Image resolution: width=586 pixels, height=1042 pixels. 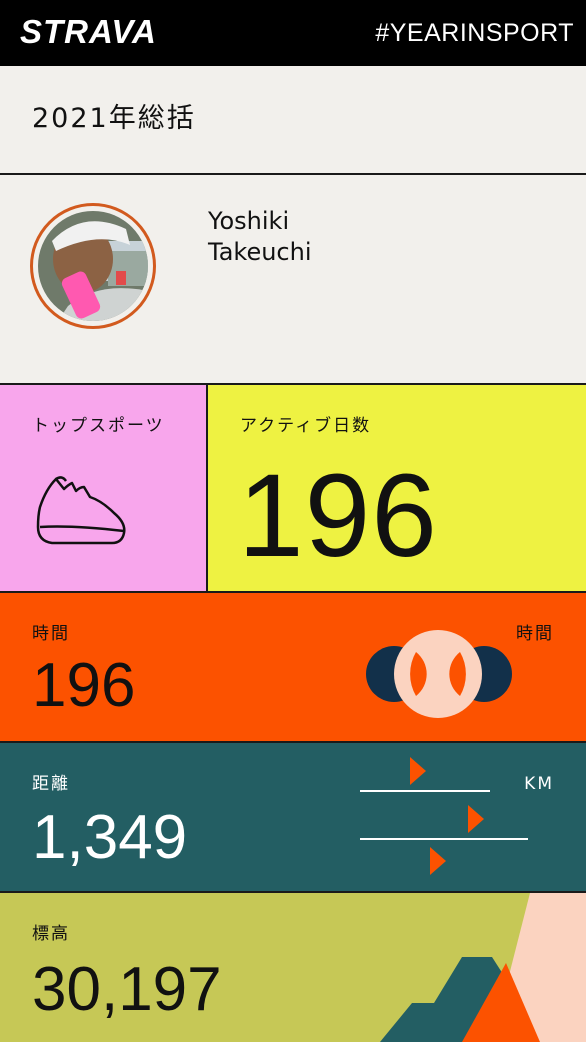 What do you see at coordinates (127, 989) in the screenshot?
I see `elevation-value: 30,197` at bounding box center [127, 989].